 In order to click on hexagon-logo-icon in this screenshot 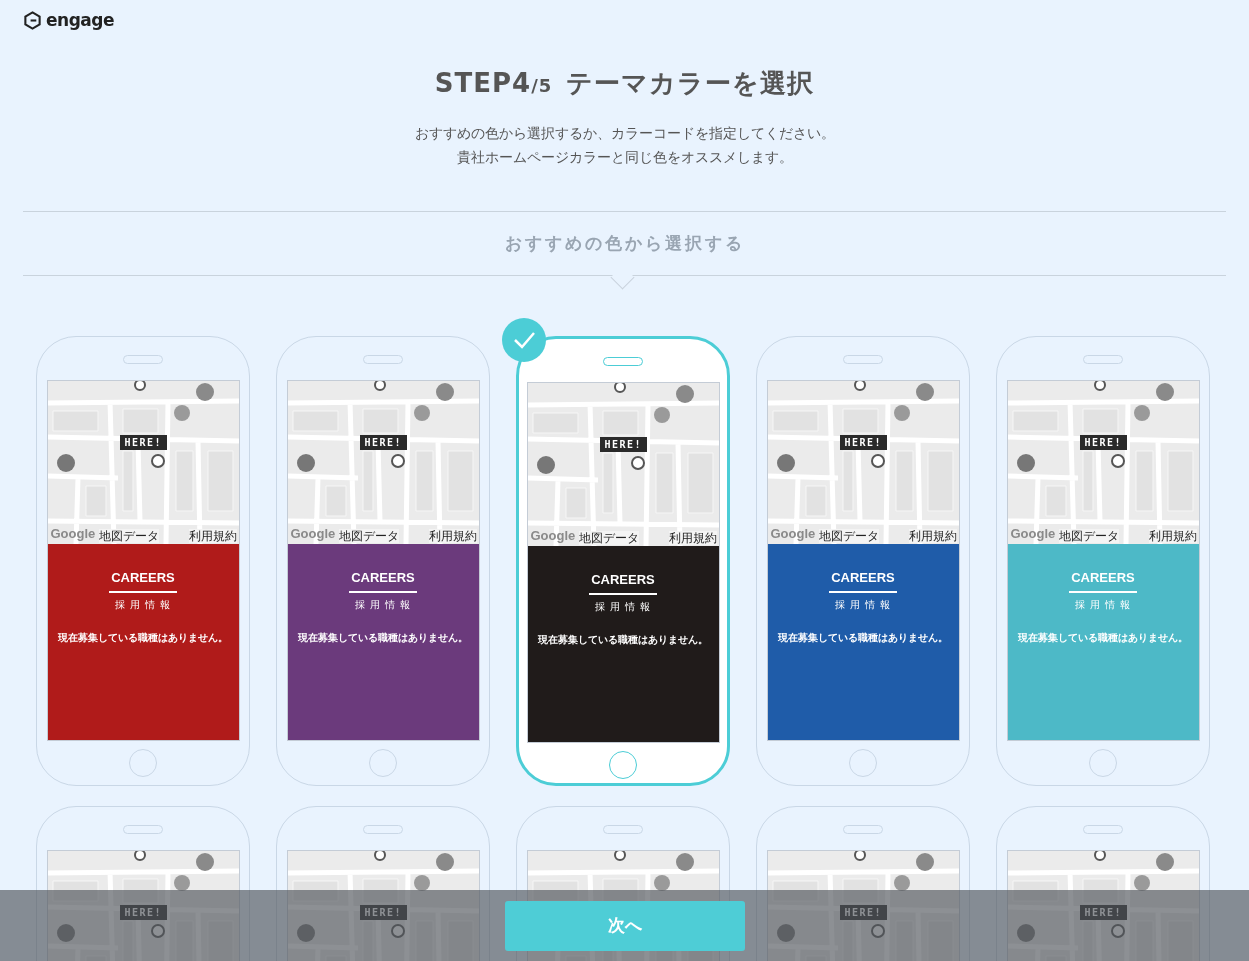, I will do `click(32, 20)`.